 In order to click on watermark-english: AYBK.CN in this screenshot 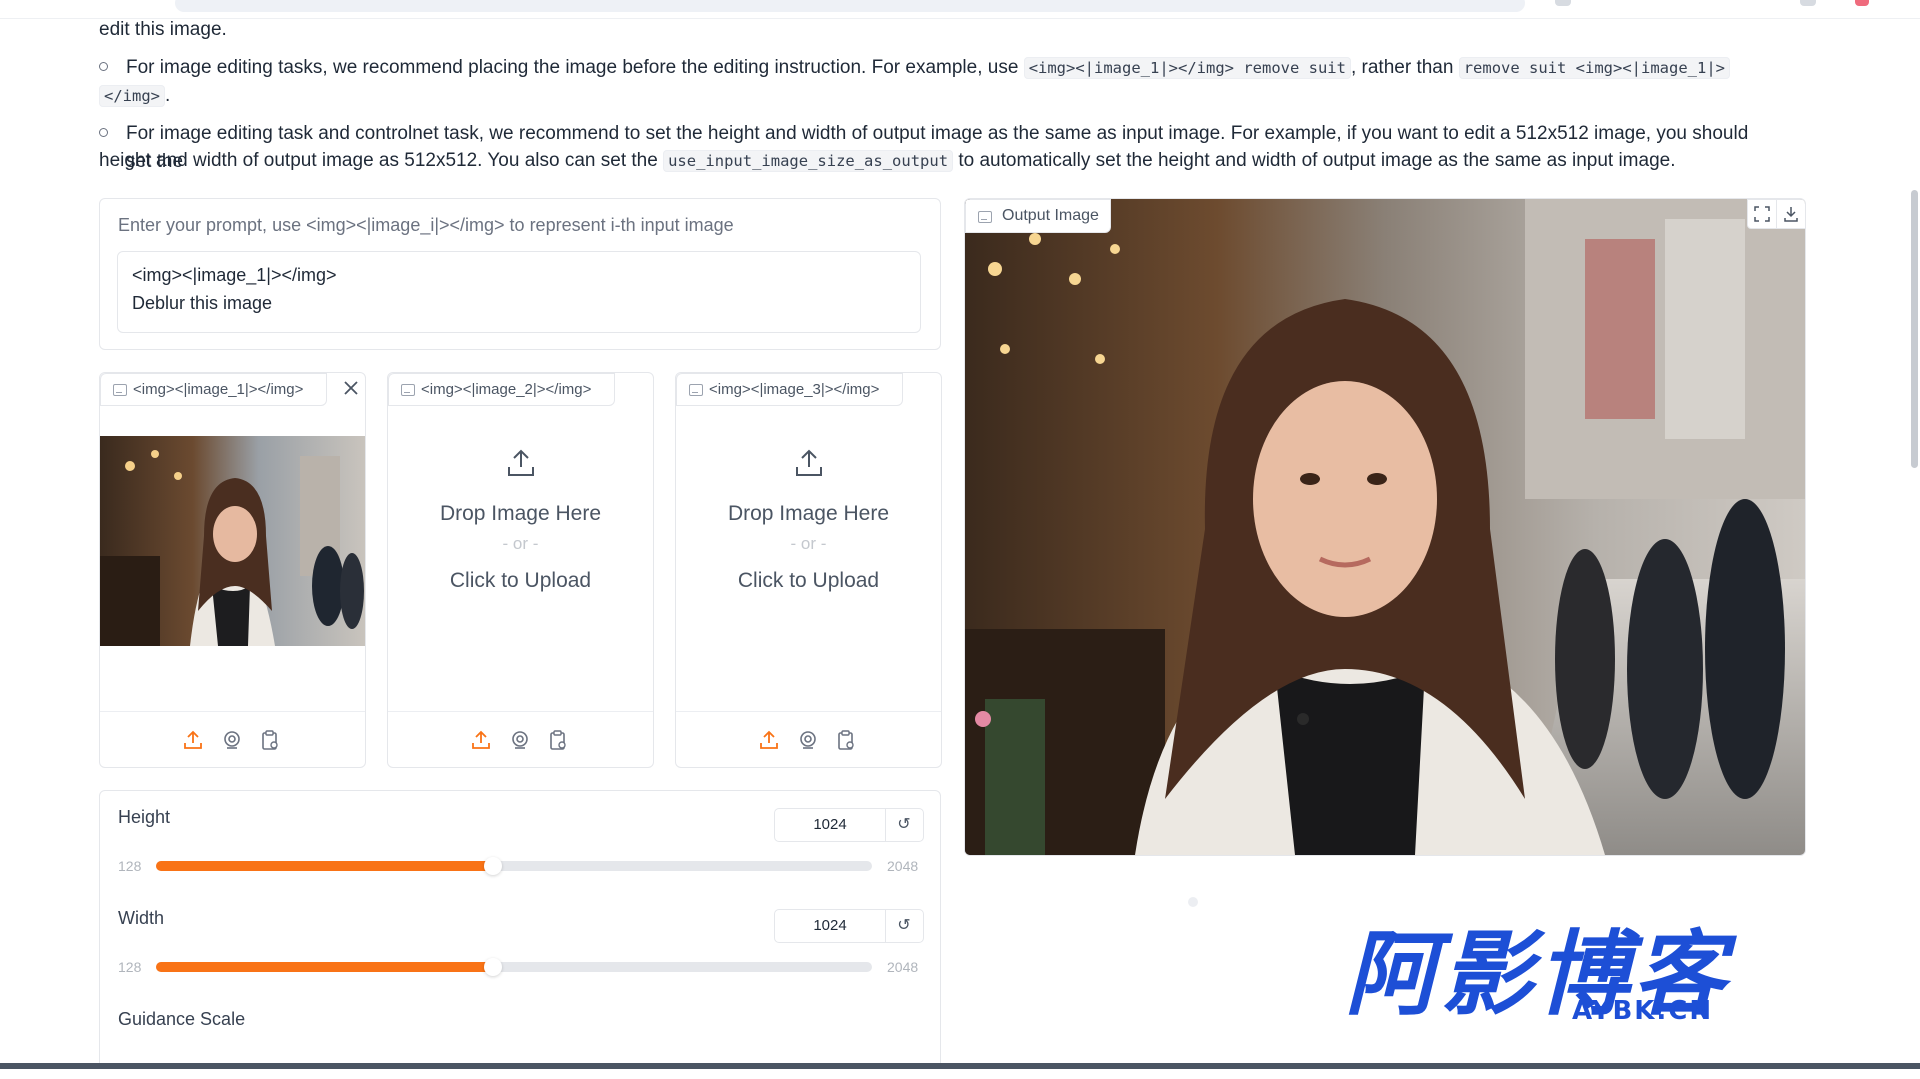, I will do `click(1643, 1011)`.